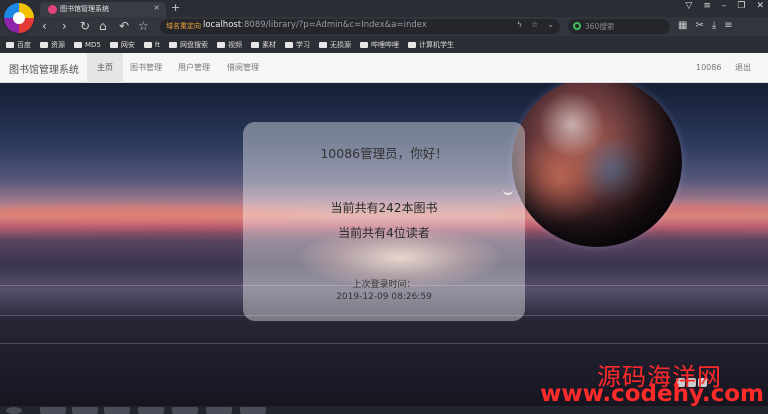 The height and width of the screenshot is (414, 768). I want to click on favicon-icon, so click(52, 9).